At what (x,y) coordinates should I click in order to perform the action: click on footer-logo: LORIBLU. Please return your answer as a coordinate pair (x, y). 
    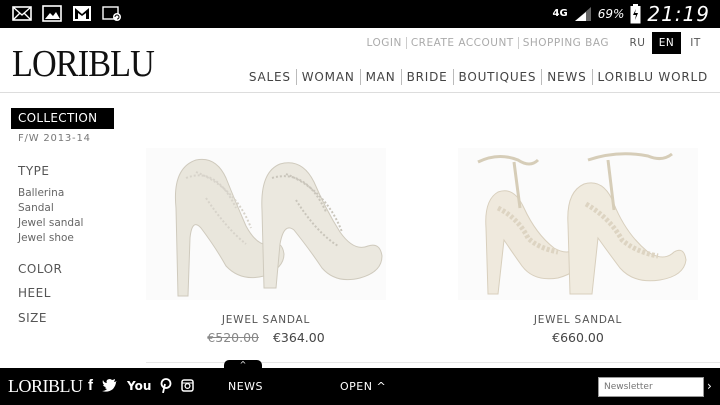
    Looking at the image, I should click on (45, 386).